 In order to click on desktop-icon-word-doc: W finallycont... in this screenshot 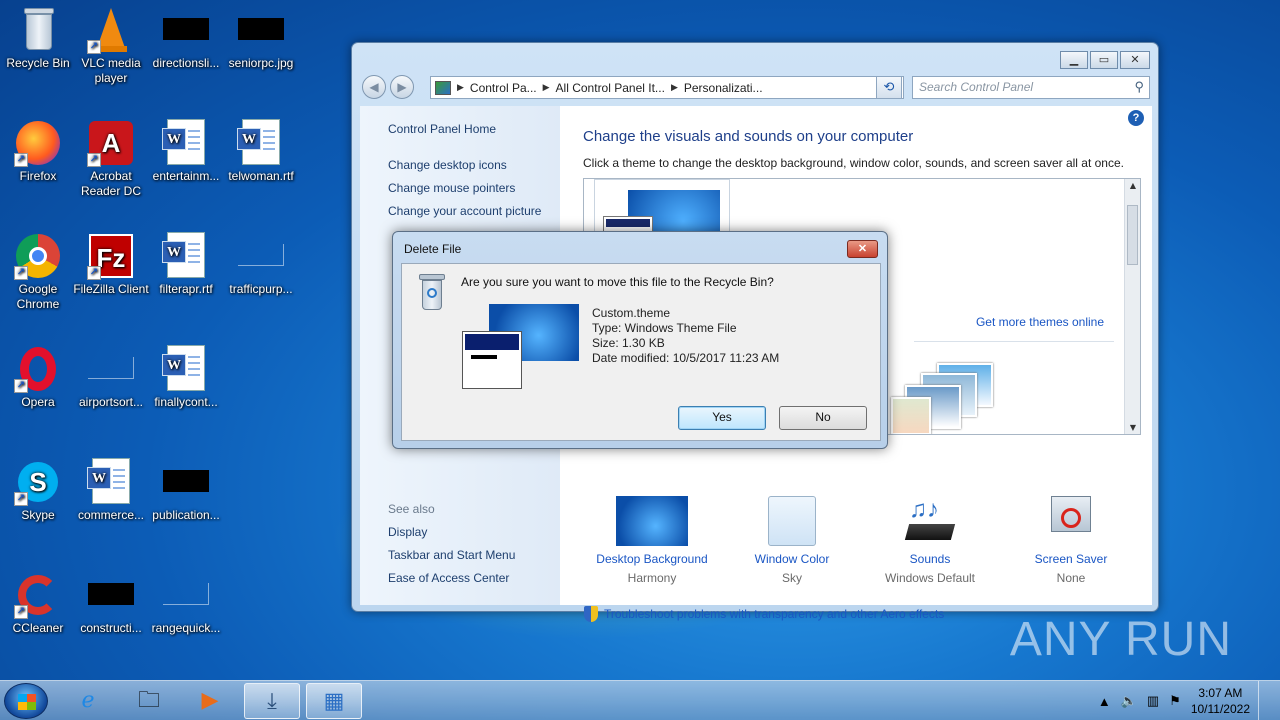, I will do `click(186, 377)`.